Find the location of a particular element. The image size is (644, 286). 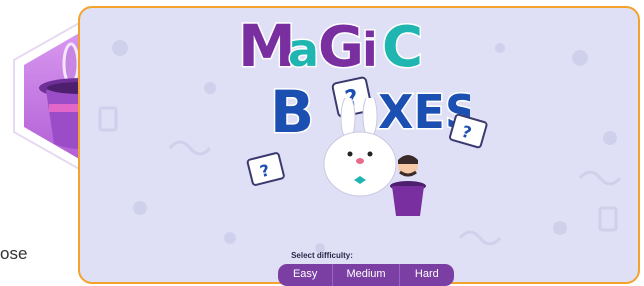

difficulty-selector: Easy Medium Hard is located at coordinates (366, 275).